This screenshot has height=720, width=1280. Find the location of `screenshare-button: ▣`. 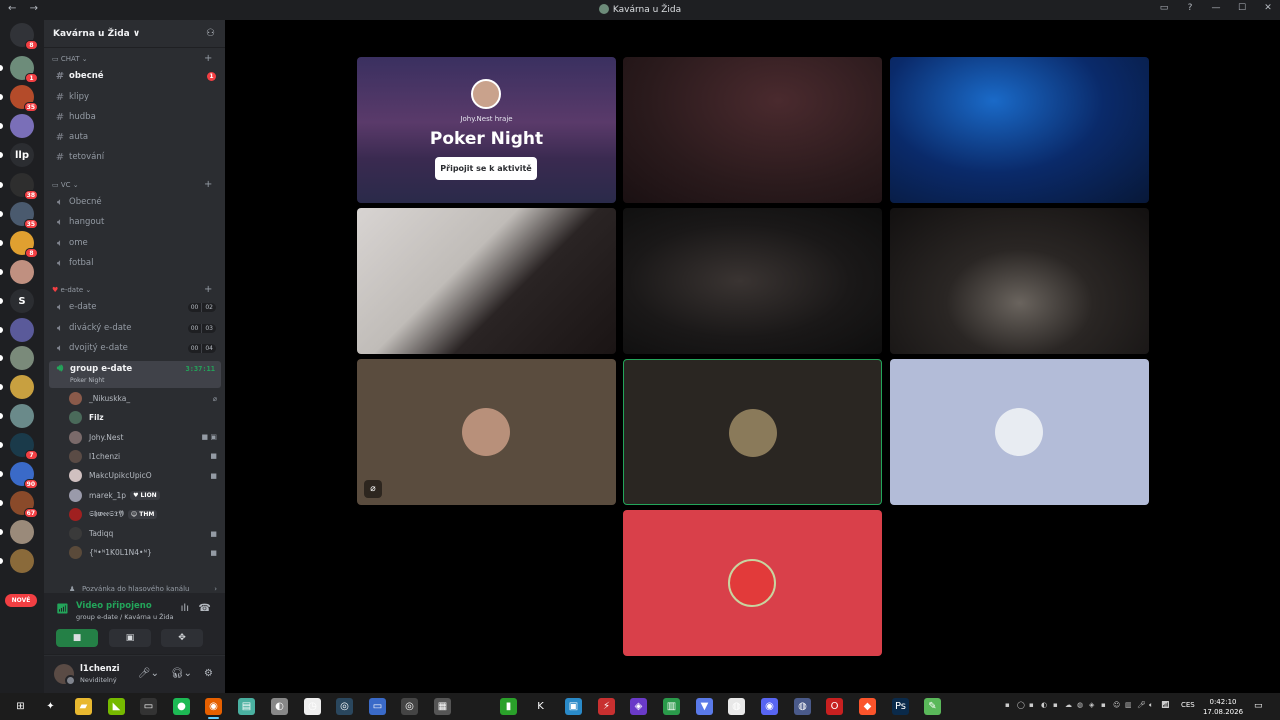

screenshare-button: ▣ is located at coordinates (130, 638).